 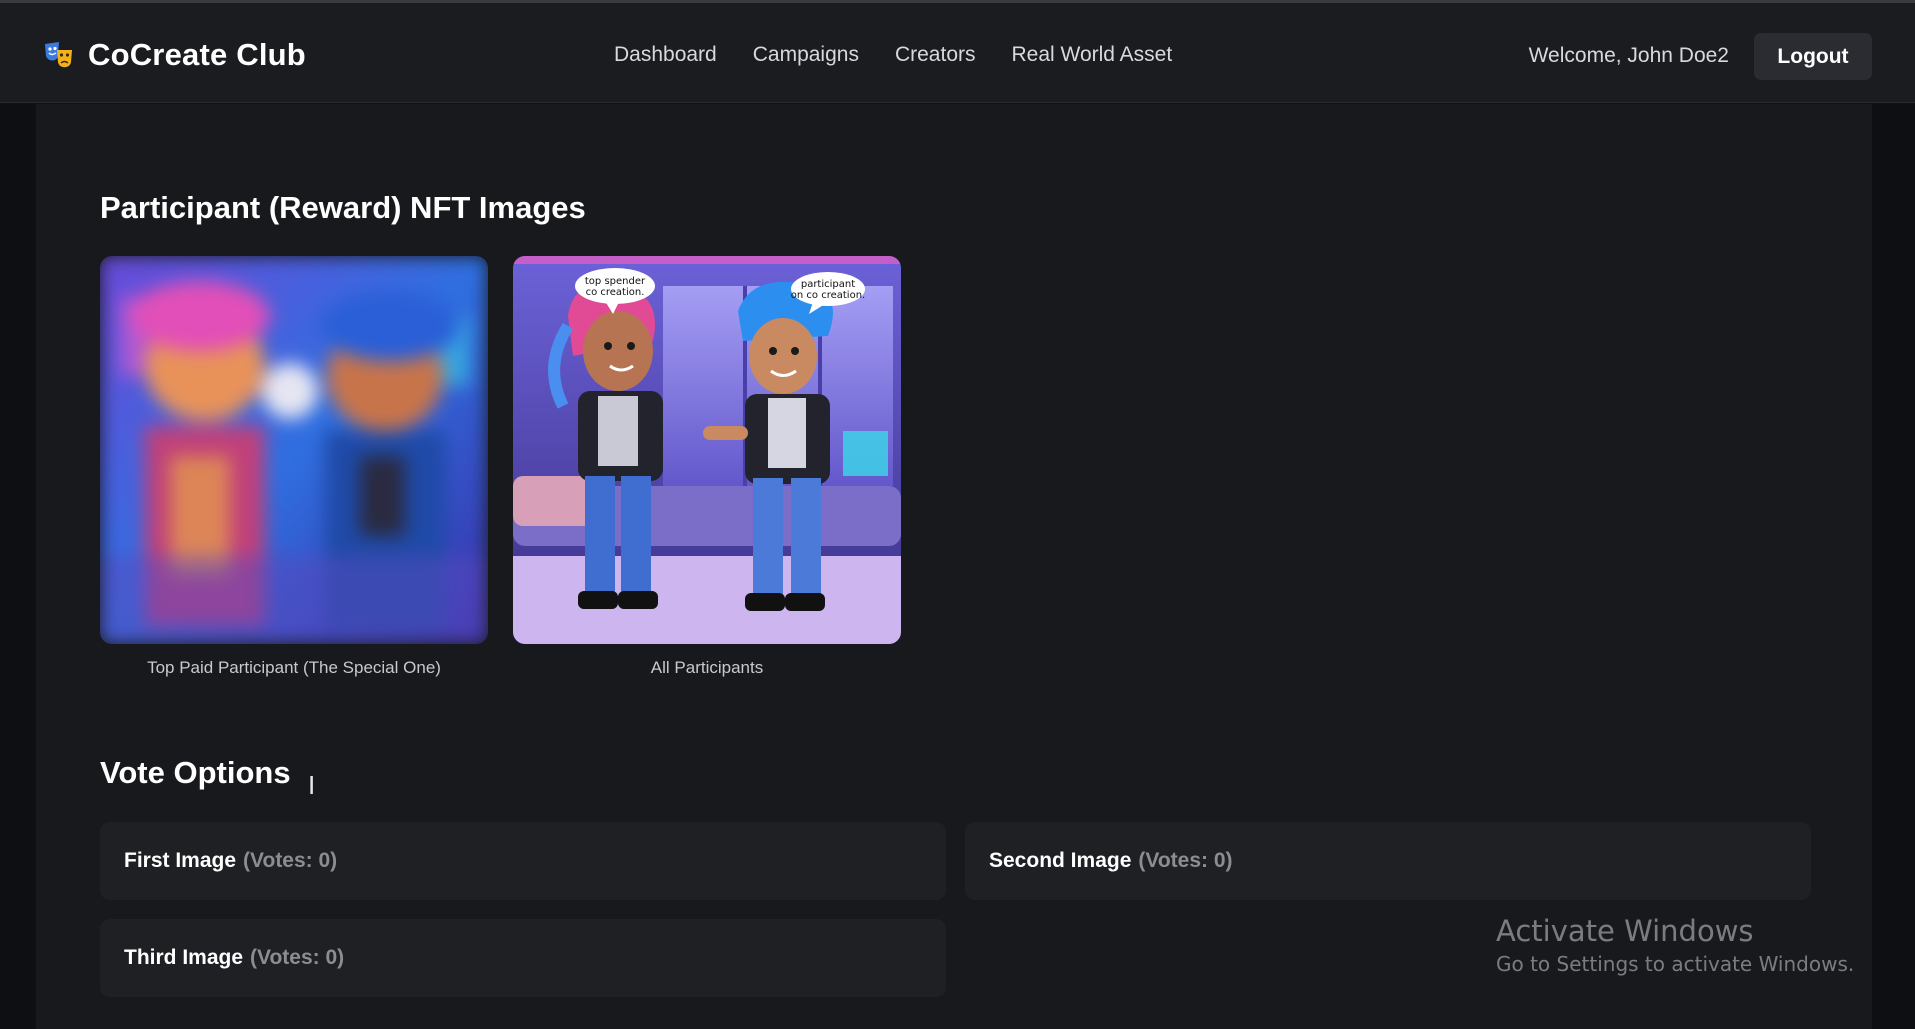 What do you see at coordinates (294, 450) in the screenshot?
I see `nft-image-top-paid` at bounding box center [294, 450].